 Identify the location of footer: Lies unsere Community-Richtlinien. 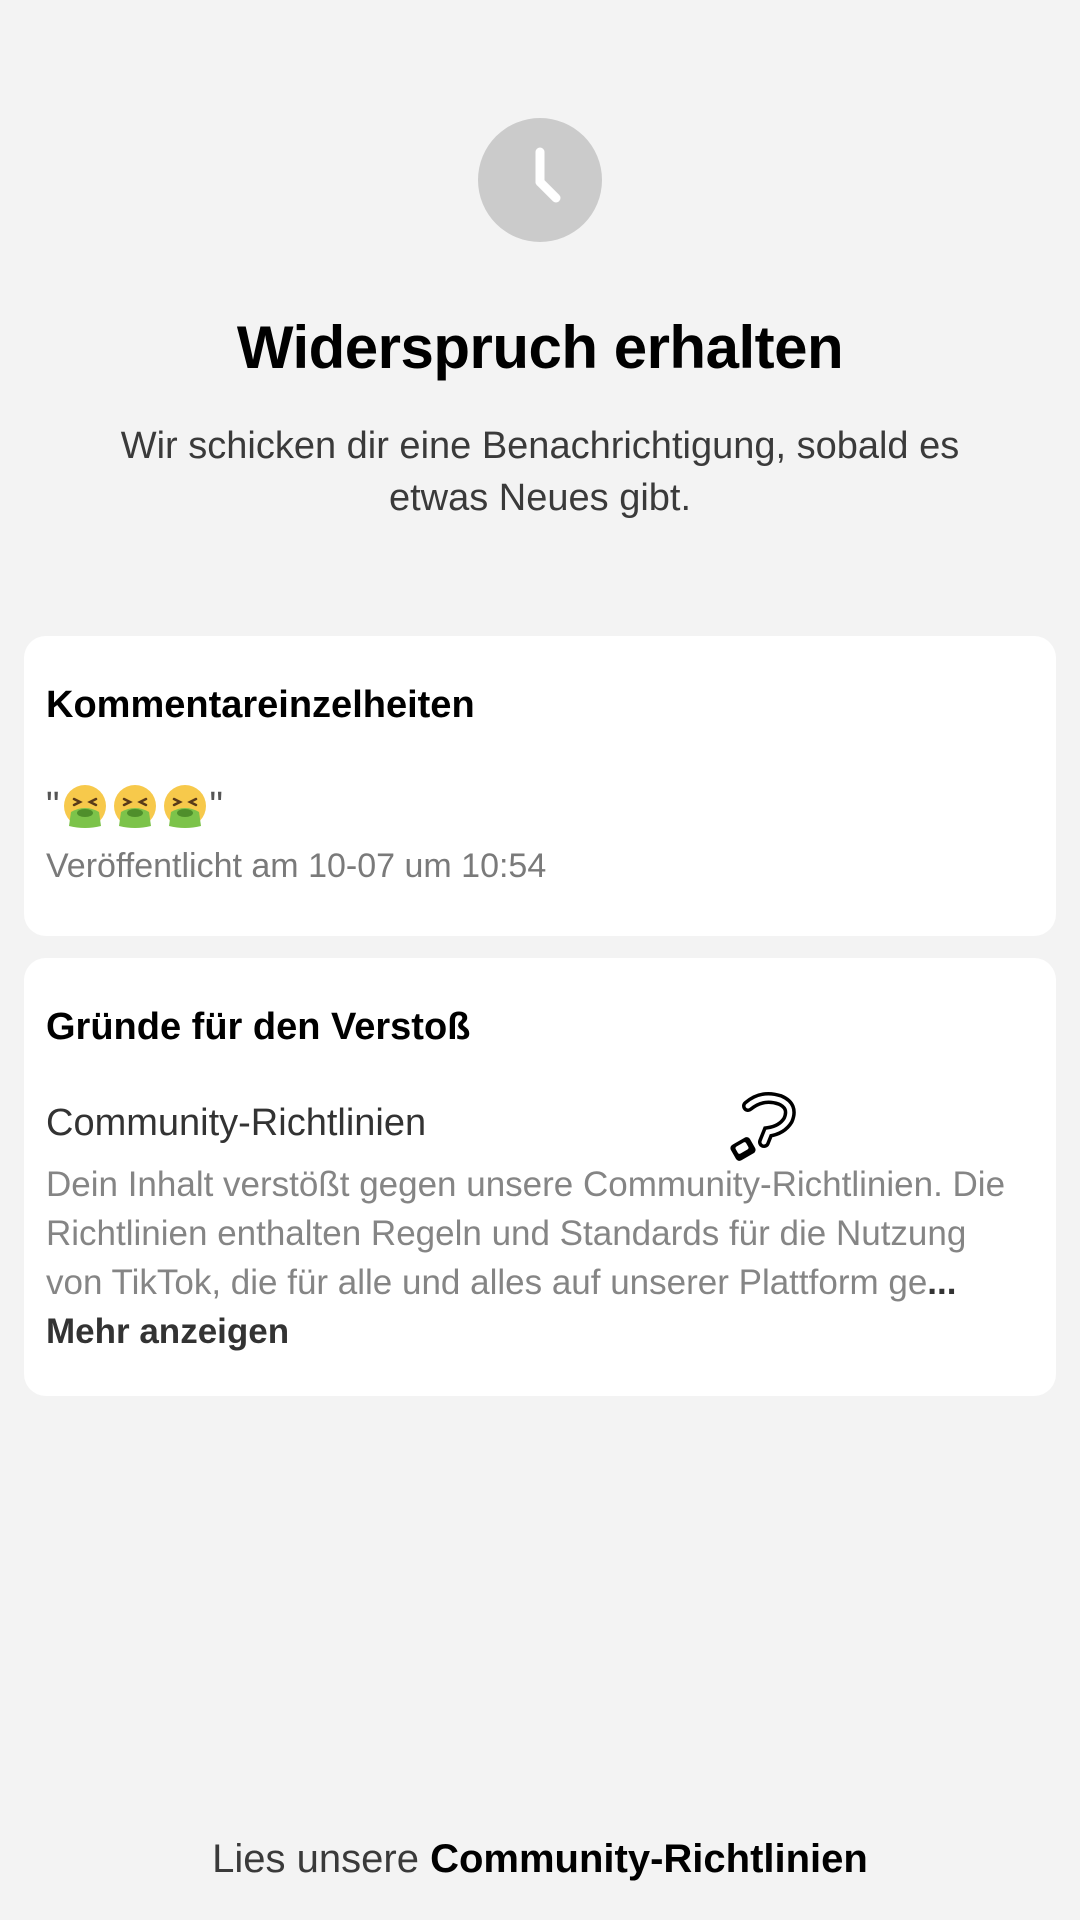
(540, 1859).